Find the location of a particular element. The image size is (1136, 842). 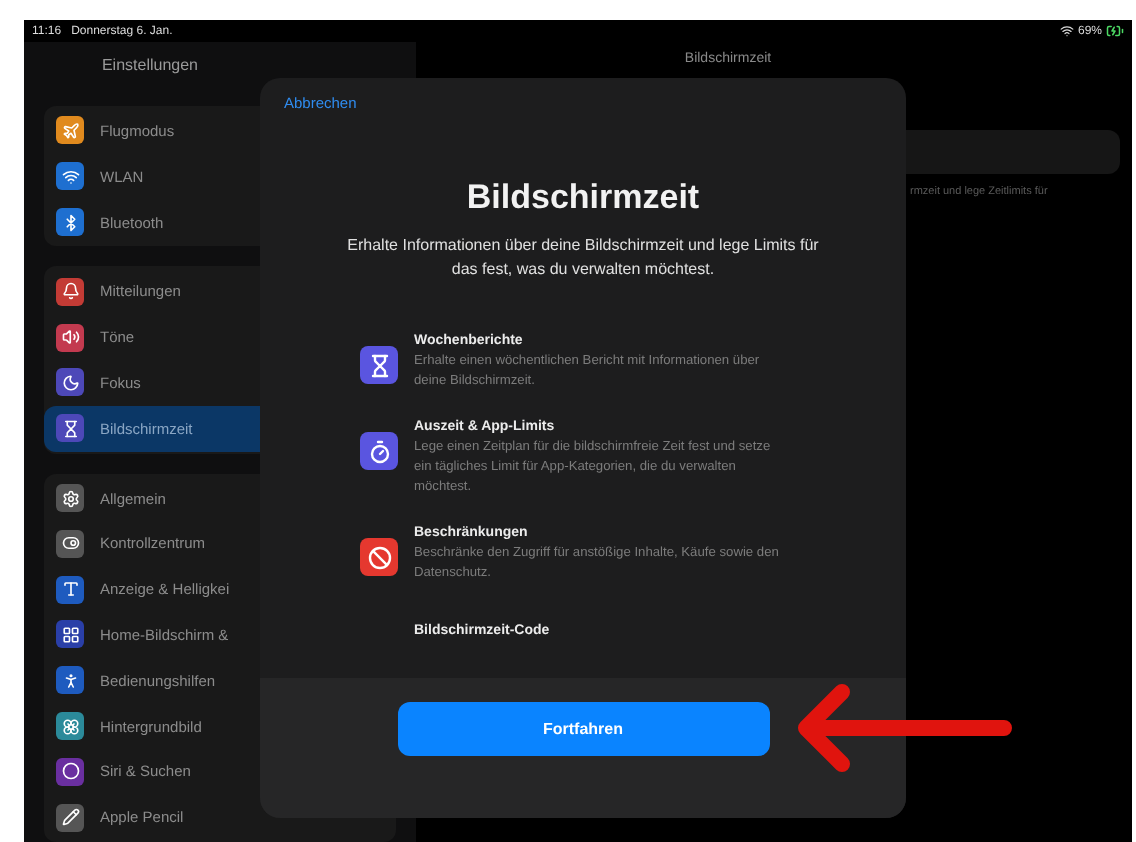

timer-icon is located at coordinates (379, 451).